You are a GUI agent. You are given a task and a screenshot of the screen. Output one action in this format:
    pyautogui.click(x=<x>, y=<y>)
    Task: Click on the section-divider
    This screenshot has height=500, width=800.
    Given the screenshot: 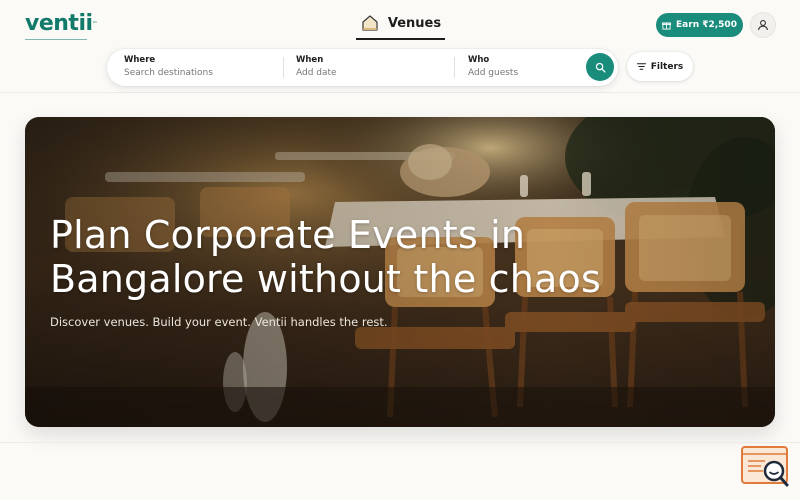 What is the action you would take?
    pyautogui.click(x=400, y=442)
    